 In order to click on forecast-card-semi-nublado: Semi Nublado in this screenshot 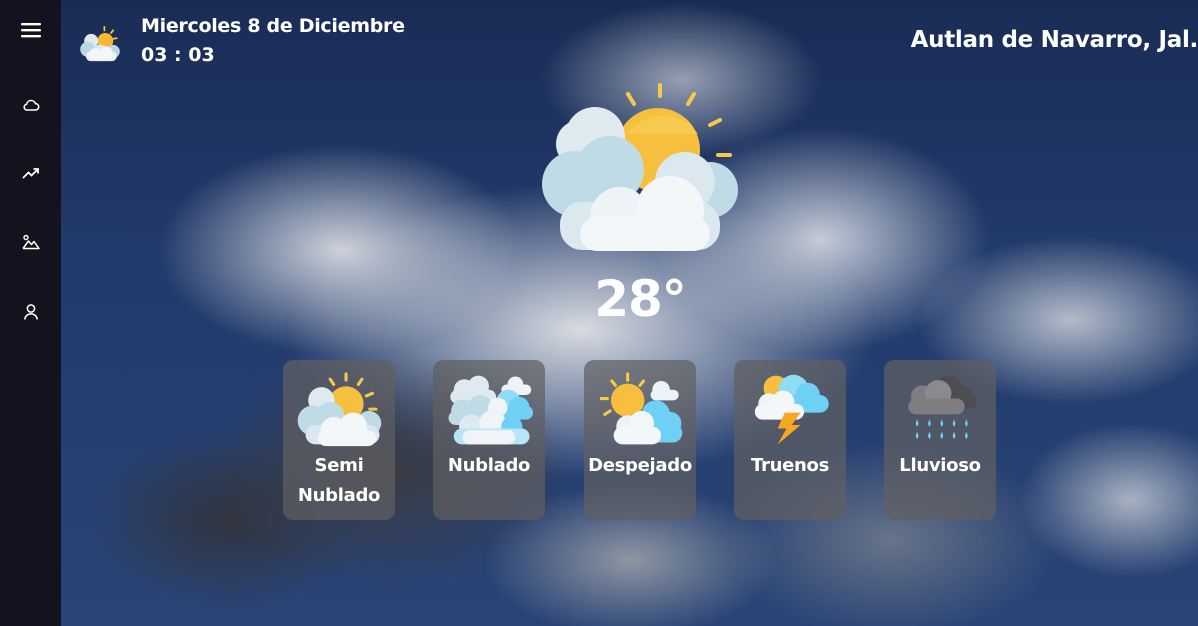, I will do `click(339, 440)`.